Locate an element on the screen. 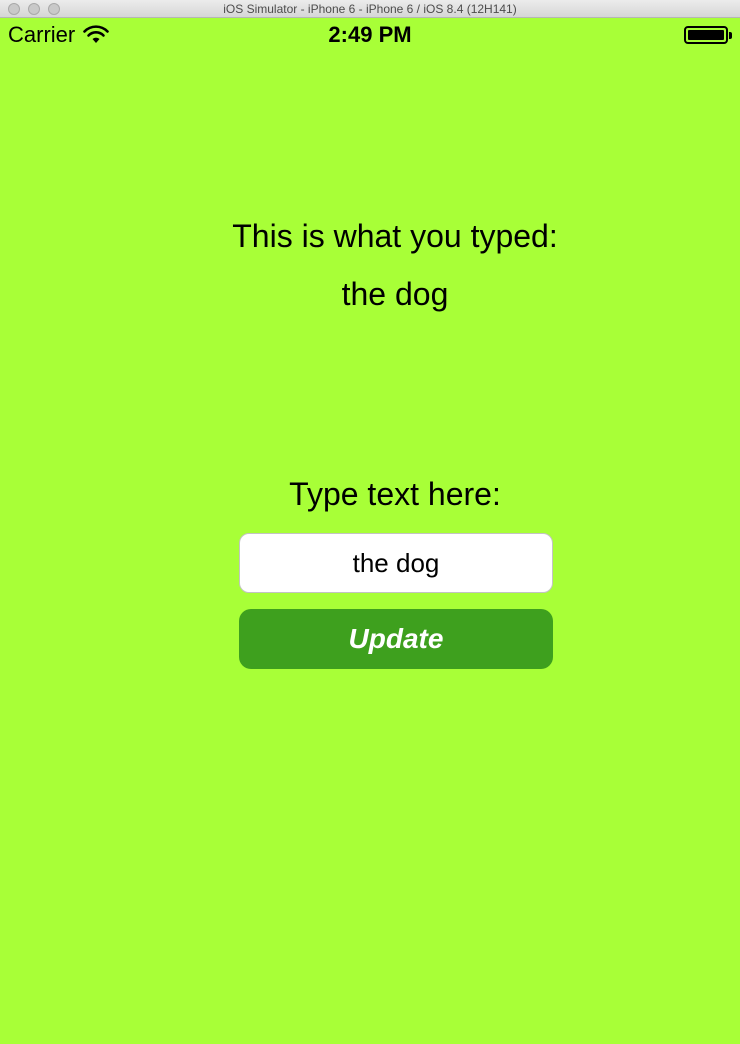 The height and width of the screenshot is (1044, 740). window-controls is located at coordinates (34, 9).